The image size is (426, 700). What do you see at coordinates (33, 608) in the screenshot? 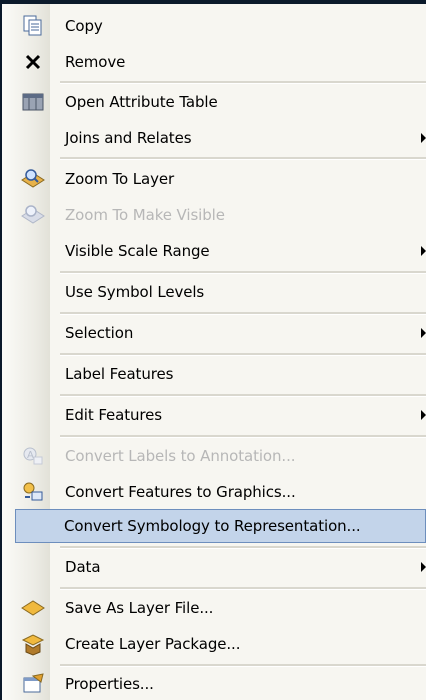
I see `layer-file-icon` at bounding box center [33, 608].